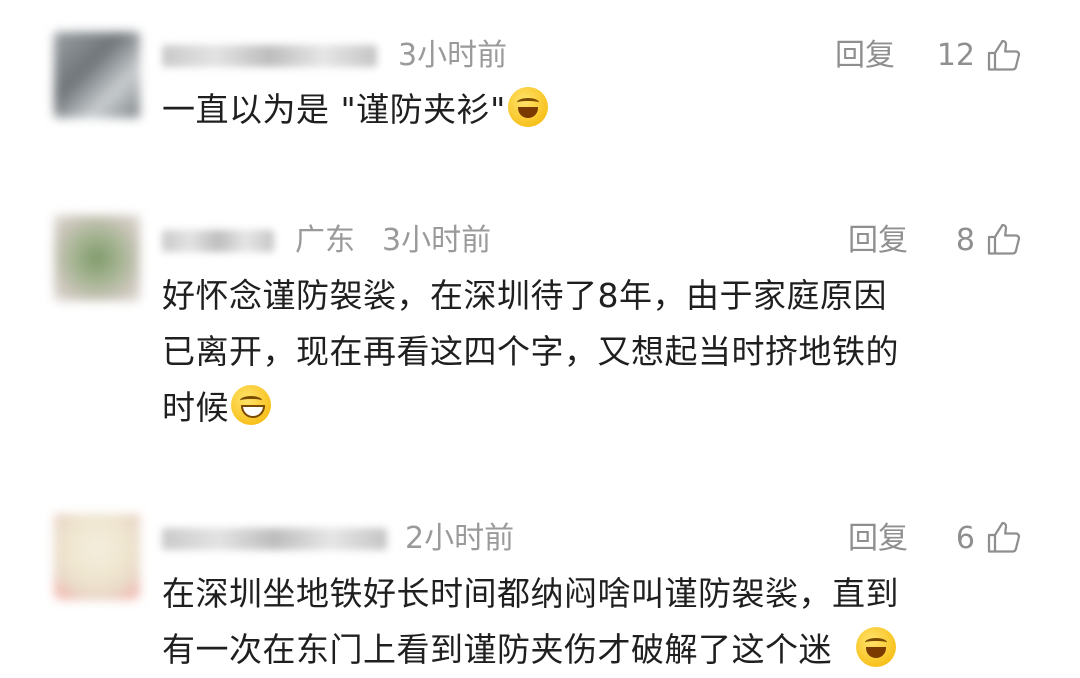 This screenshot has width=1080, height=678. I want to click on comment-time: 2小时前, so click(460, 538).